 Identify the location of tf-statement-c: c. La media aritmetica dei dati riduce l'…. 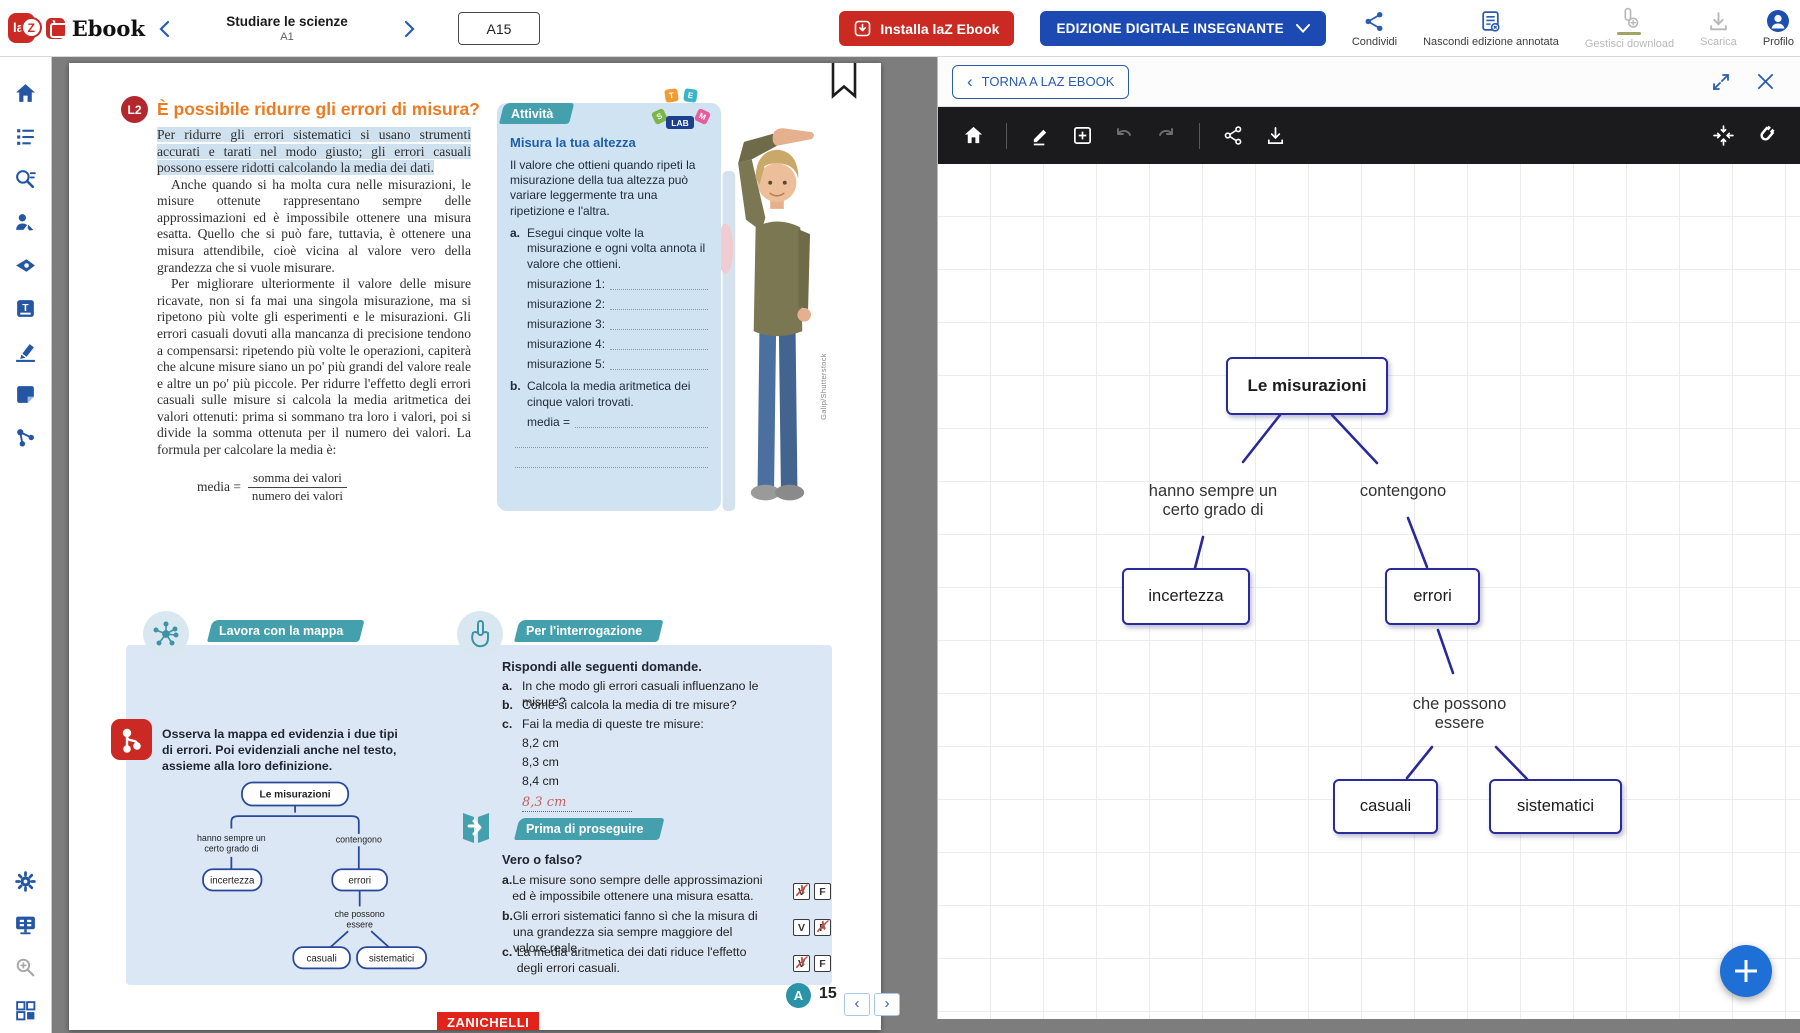
(633, 961).